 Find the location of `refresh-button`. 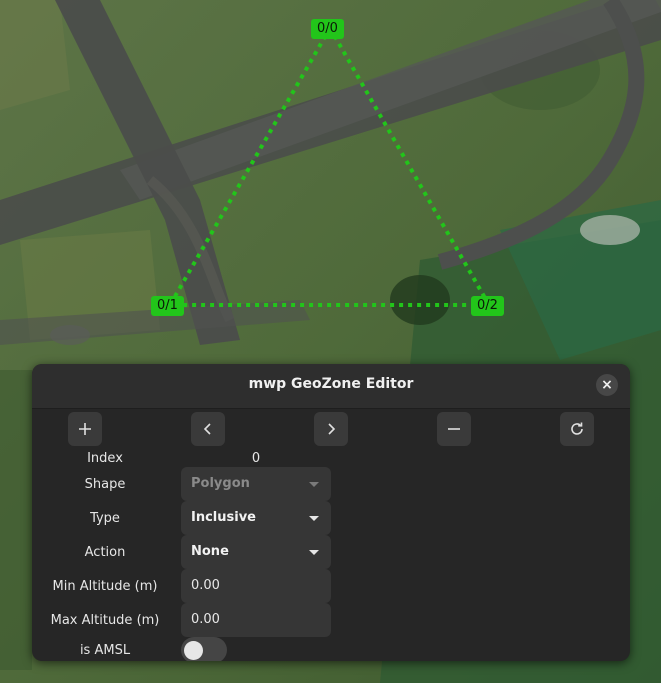

refresh-button is located at coordinates (577, 429).